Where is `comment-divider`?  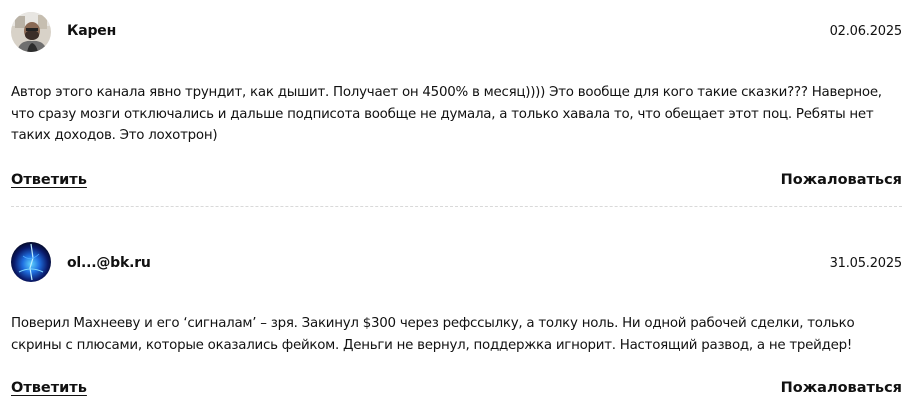
comment-divider is located at coordinates (456, 206).